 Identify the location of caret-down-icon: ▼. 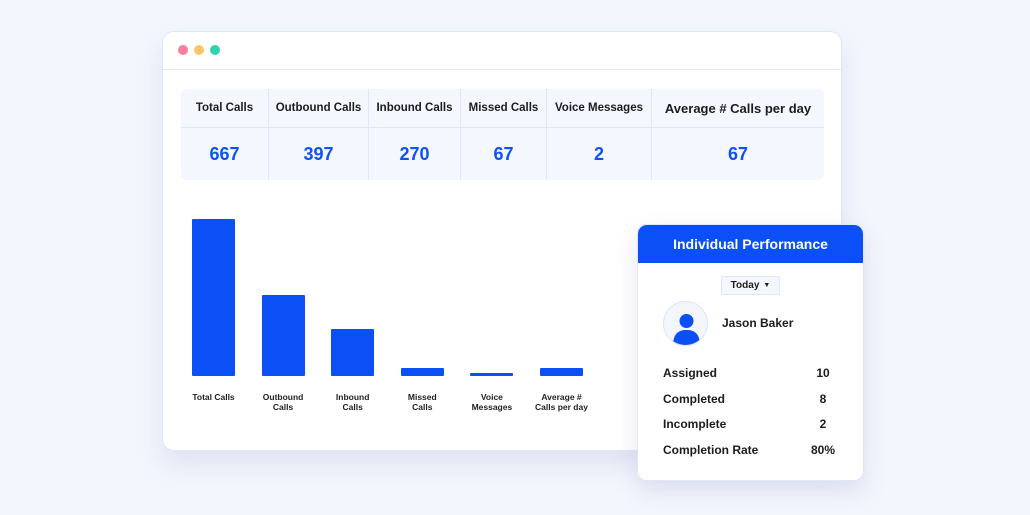
(767, 285).